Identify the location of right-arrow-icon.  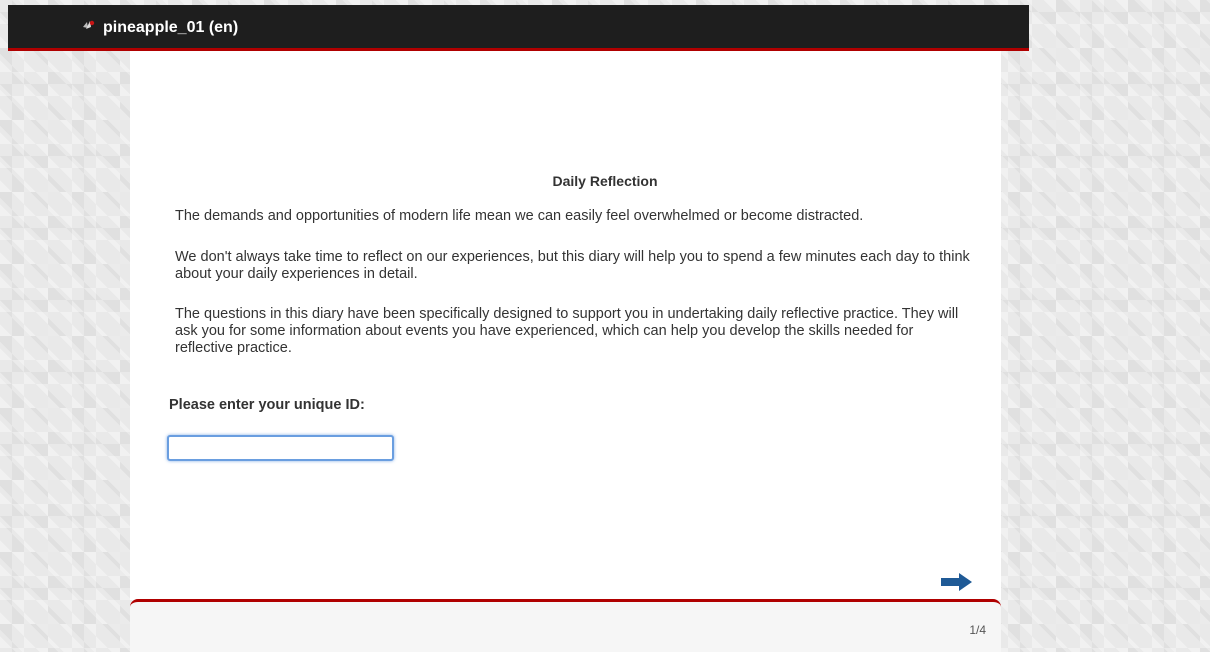
(956, 582).